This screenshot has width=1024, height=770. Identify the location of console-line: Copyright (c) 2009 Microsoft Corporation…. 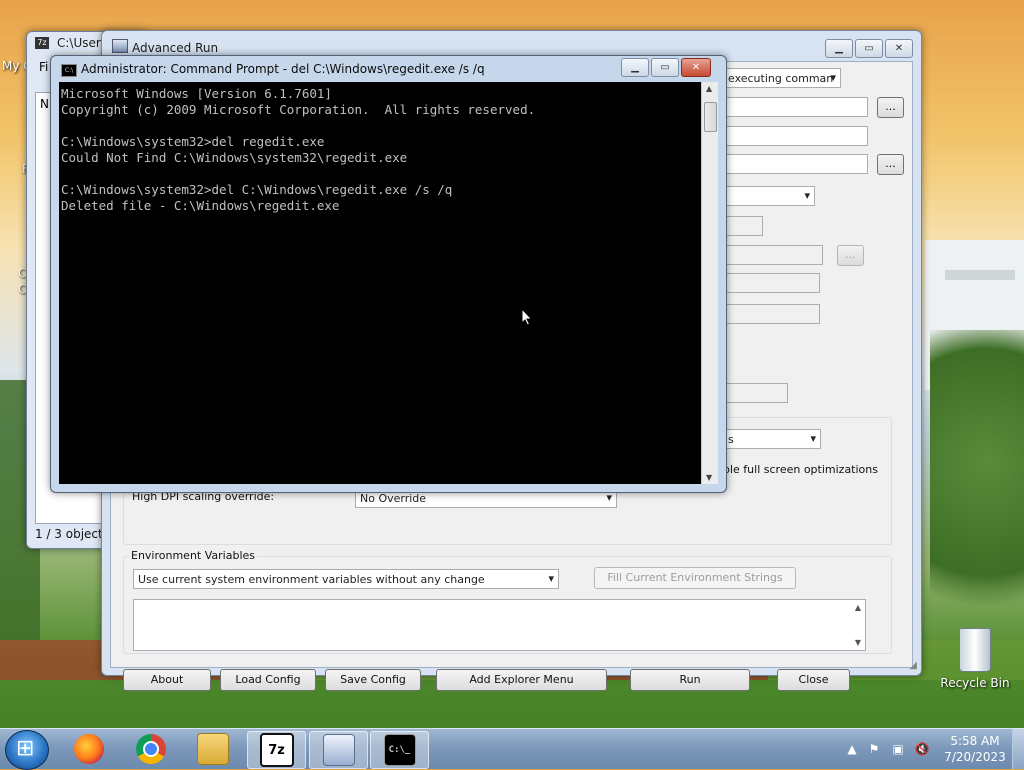
(298, 109).